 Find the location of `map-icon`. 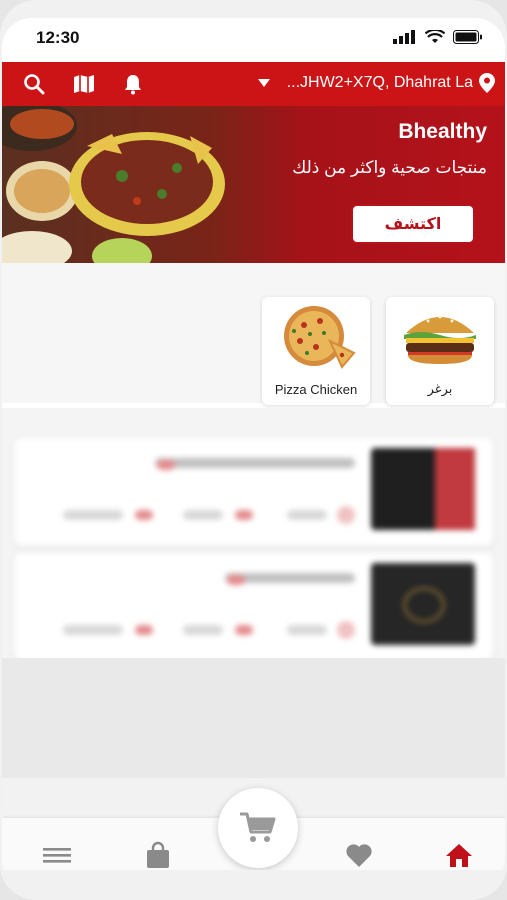

map-icon is located at coordinates (84, 84).